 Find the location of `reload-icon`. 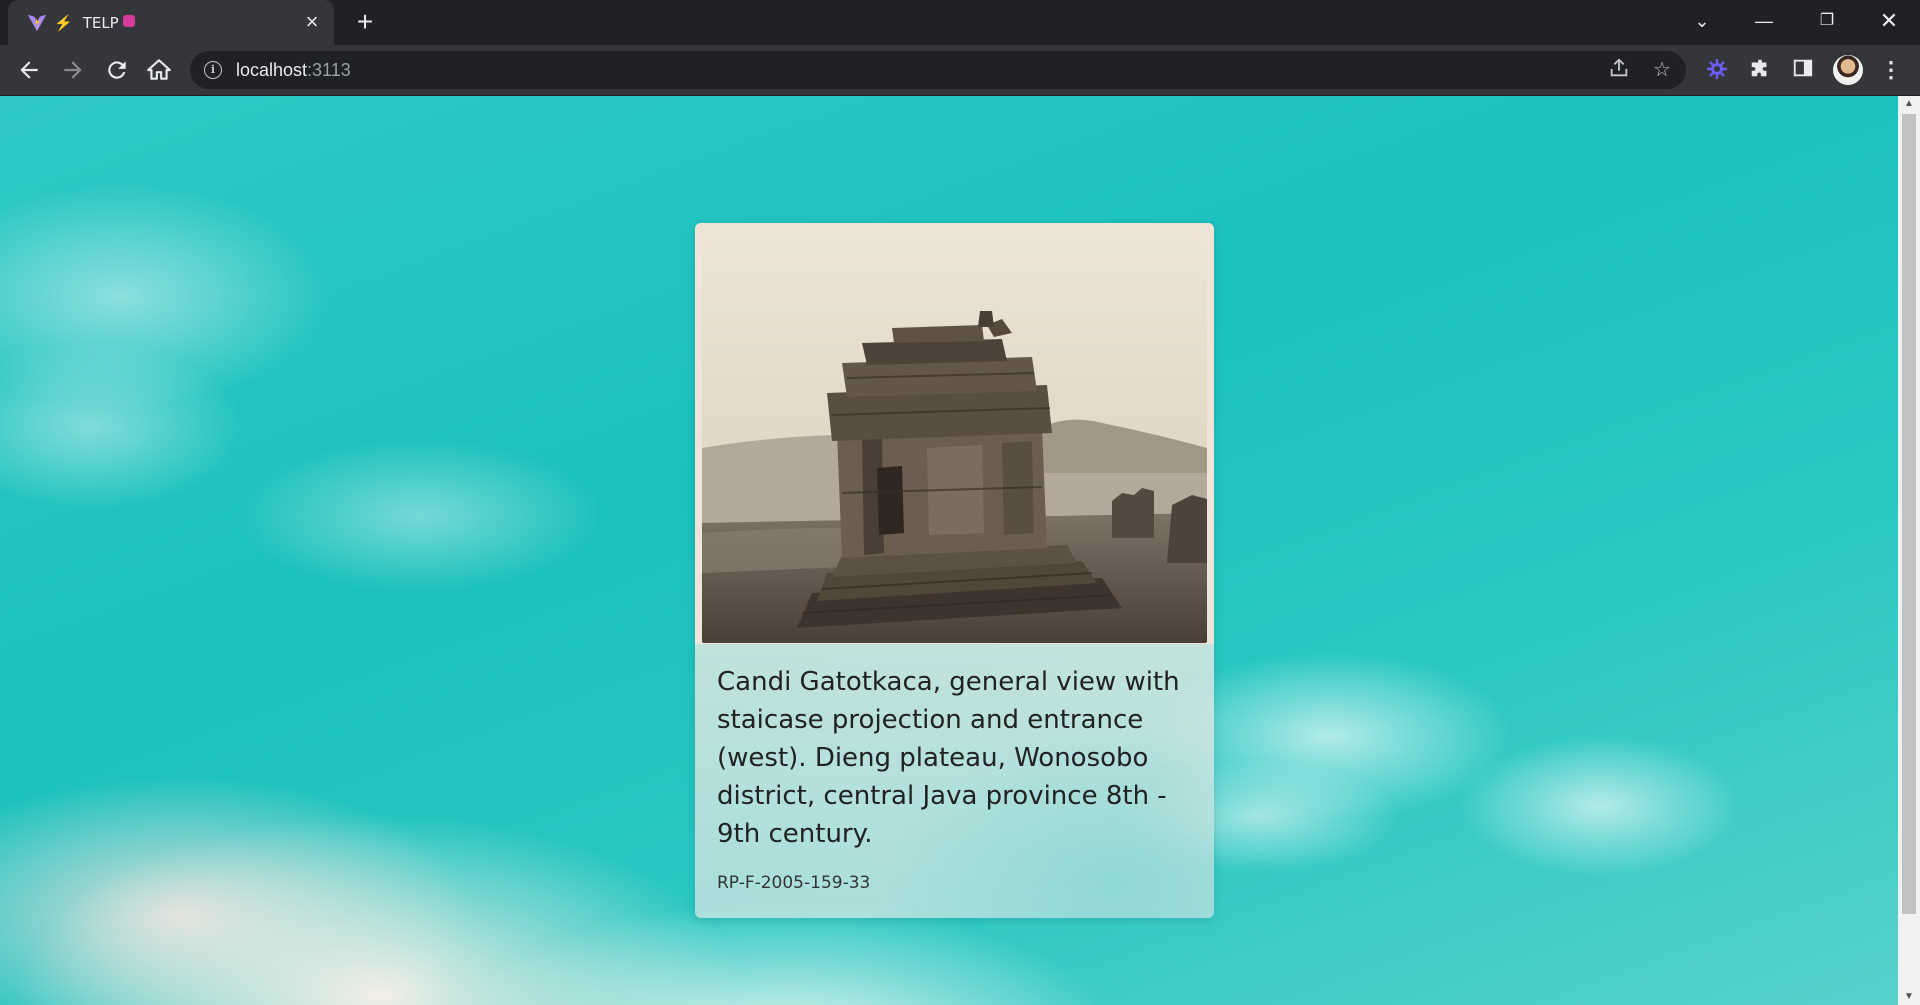

reload-icon is located at coordinates (117, 70).